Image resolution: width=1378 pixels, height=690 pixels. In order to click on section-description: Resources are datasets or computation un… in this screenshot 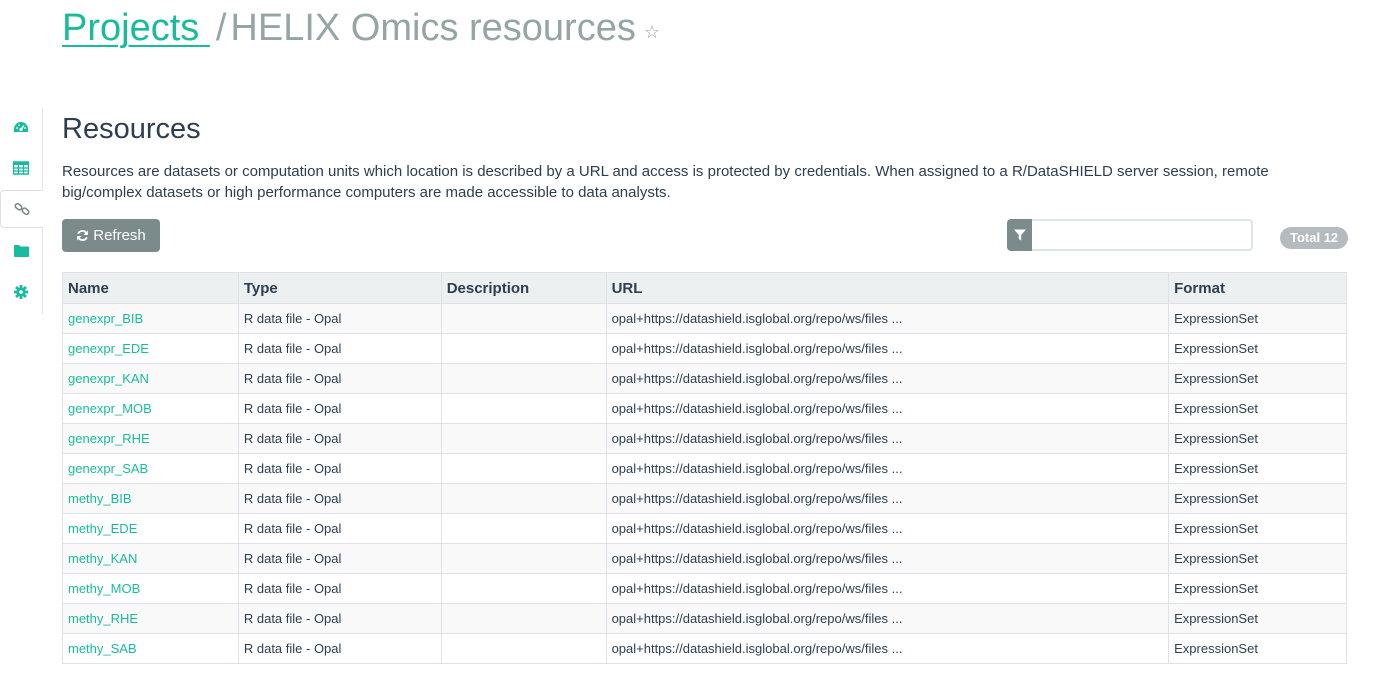, I will do `click(665, 182)`.